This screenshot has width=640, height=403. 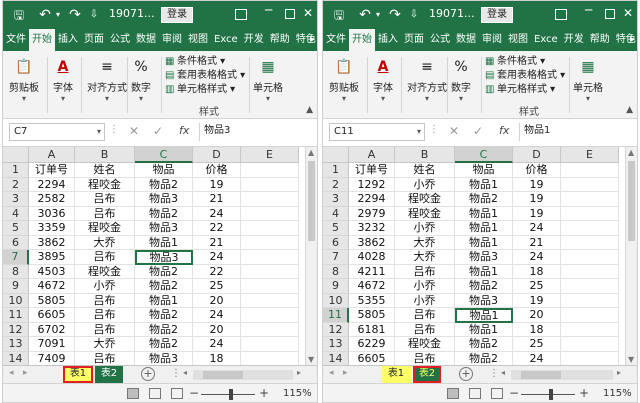 I want to click on zoom-level: 115%, so click(x=617, y=393).